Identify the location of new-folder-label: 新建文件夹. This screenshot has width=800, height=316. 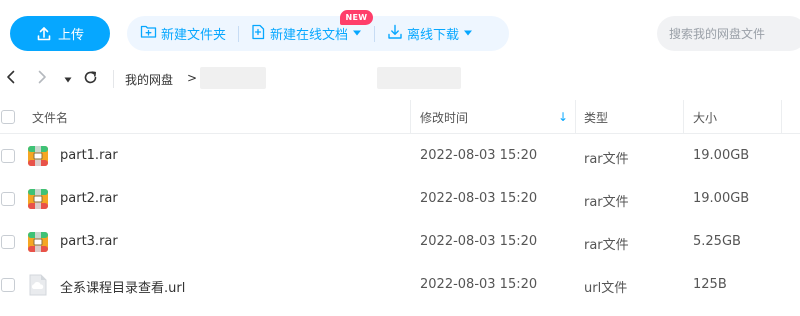
(194, 35).